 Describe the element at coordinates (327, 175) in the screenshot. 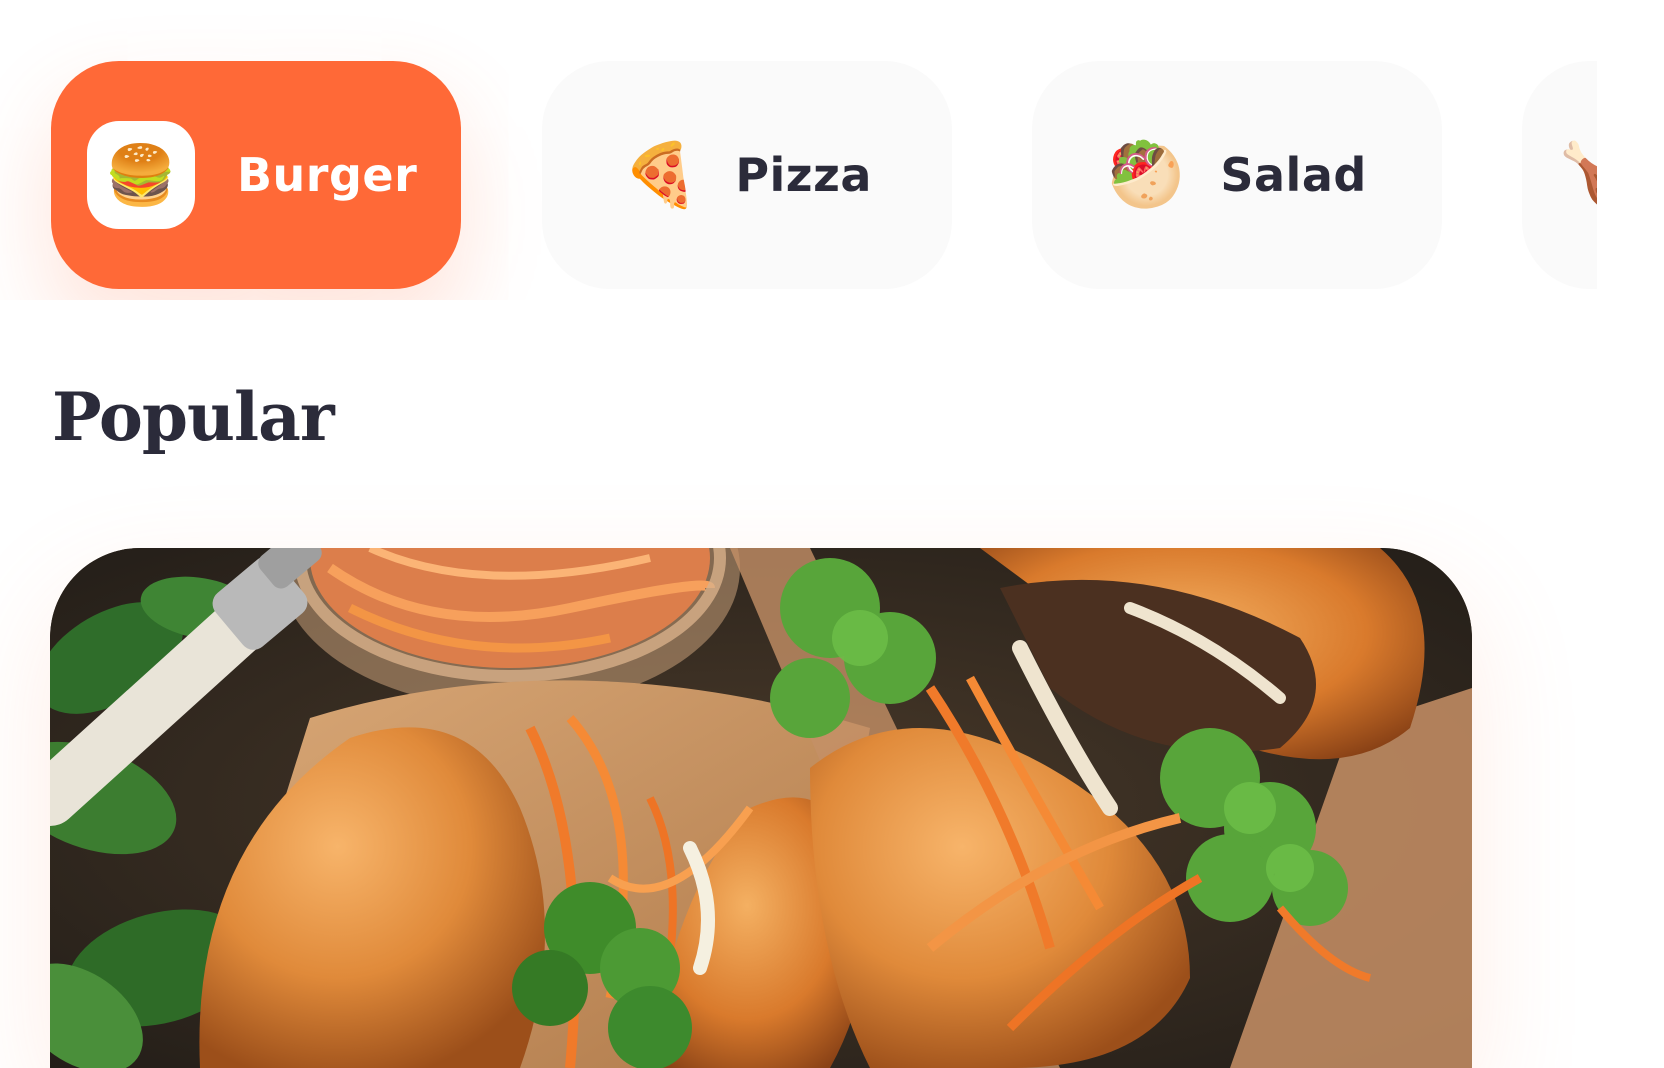

I see `category-label-burger: Burger` at that location.